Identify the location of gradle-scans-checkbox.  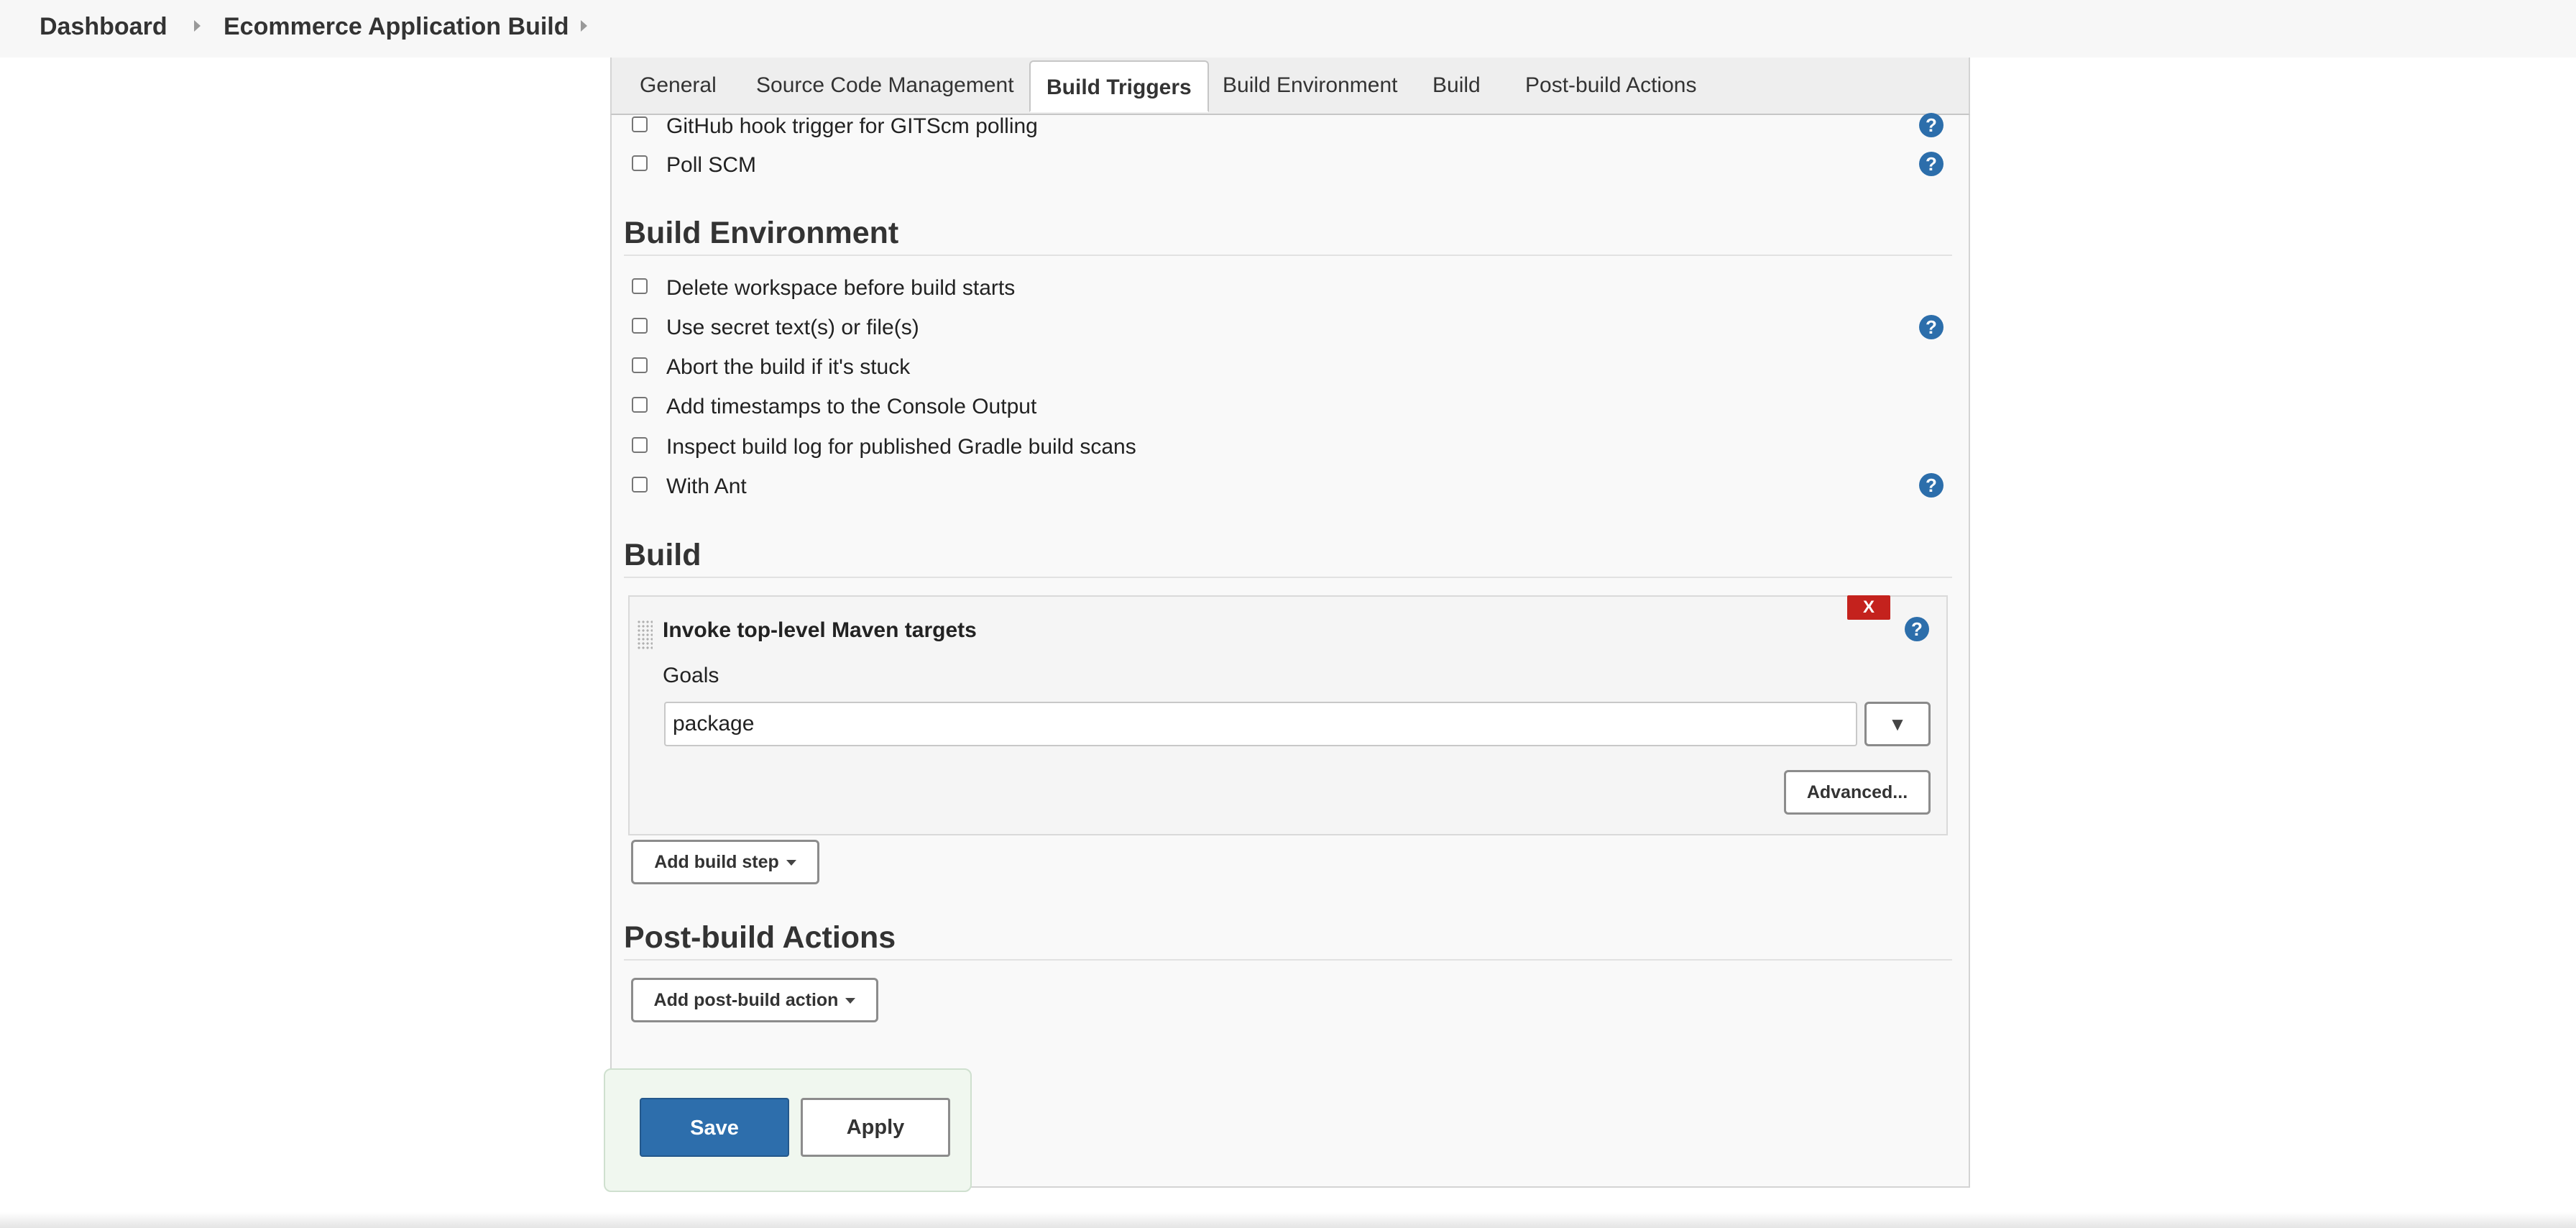
(640, 445).